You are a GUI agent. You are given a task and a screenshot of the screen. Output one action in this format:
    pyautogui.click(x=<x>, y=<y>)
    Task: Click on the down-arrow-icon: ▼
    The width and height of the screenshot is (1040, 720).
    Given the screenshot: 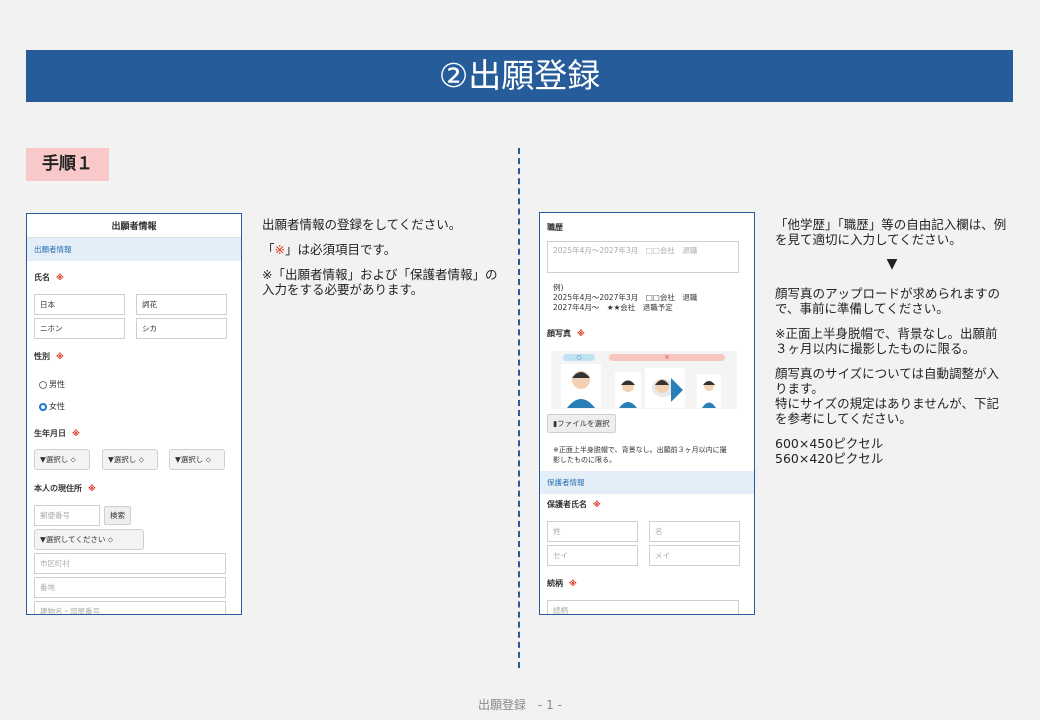 What is the action you would take?
    pyautogui.click(x=892, y=264)
    